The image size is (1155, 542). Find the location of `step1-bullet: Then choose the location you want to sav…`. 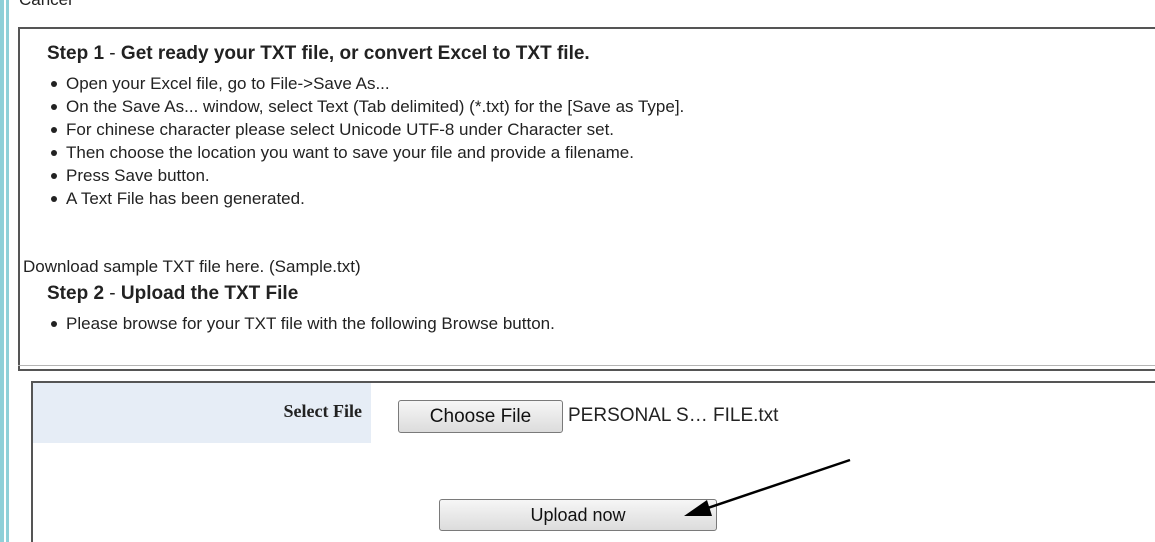

step1-bullet: Then choose the location you want to sav… is located at coordinates (365, 152).